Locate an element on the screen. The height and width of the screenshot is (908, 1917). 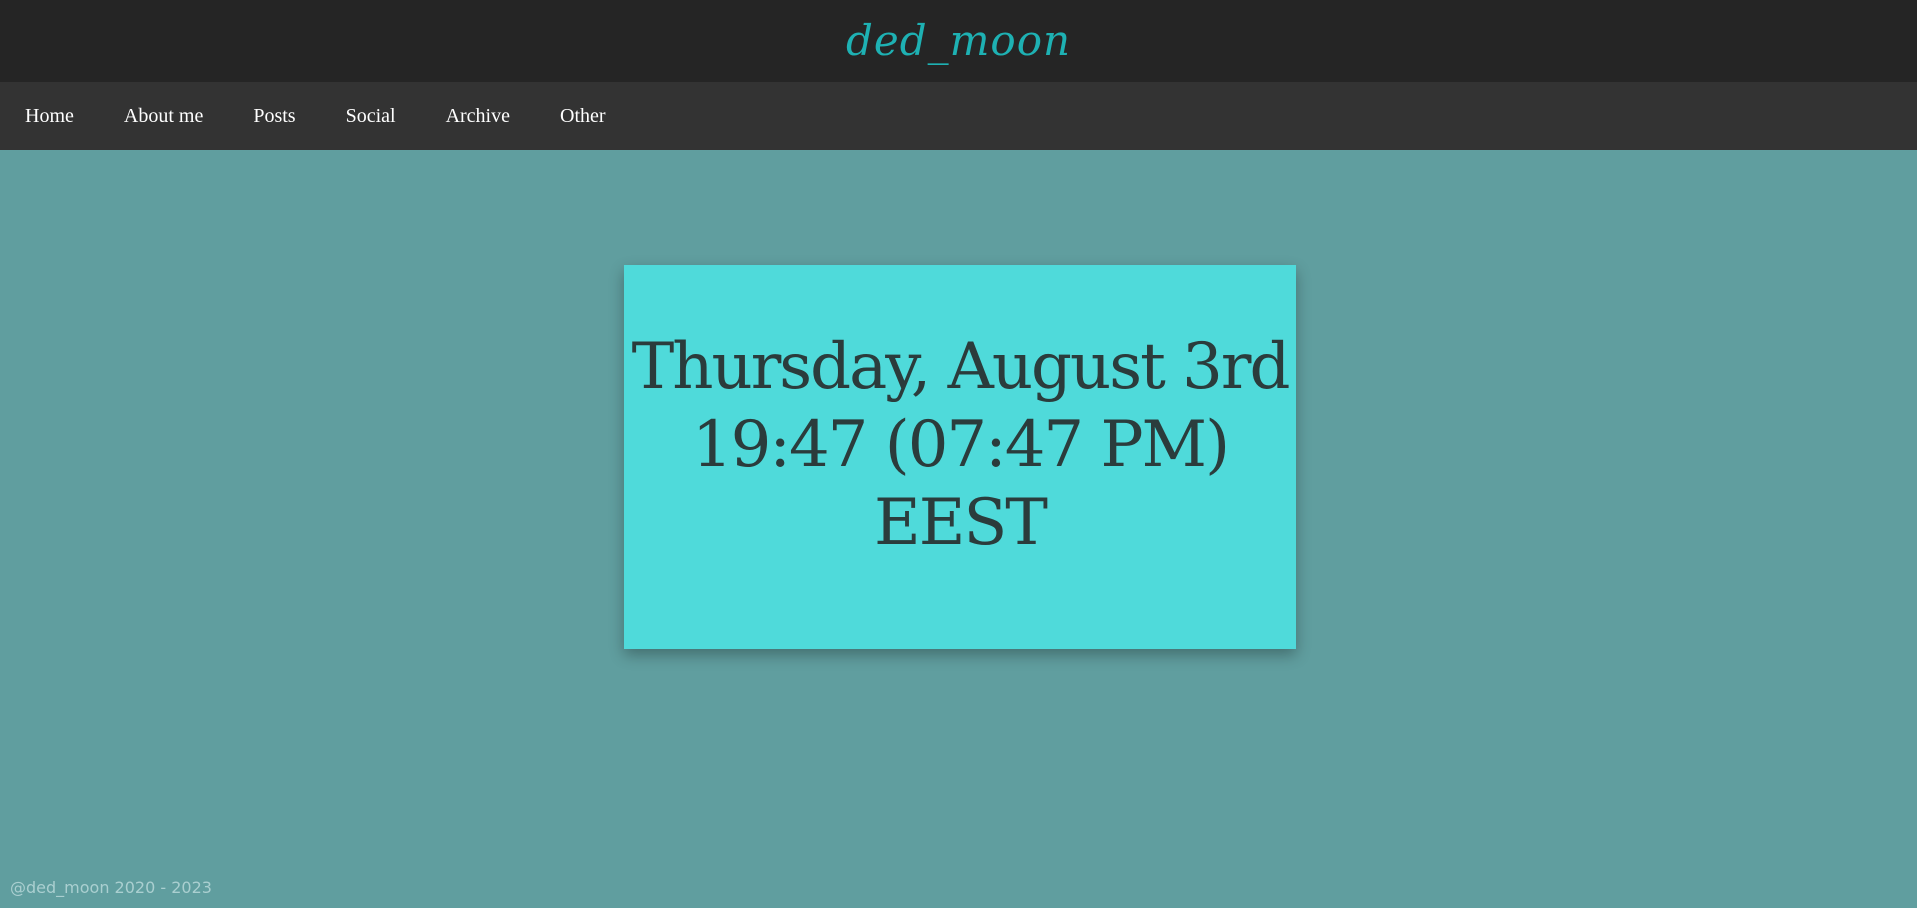
nav-link-social: Social is located at coordinates (371, 116).